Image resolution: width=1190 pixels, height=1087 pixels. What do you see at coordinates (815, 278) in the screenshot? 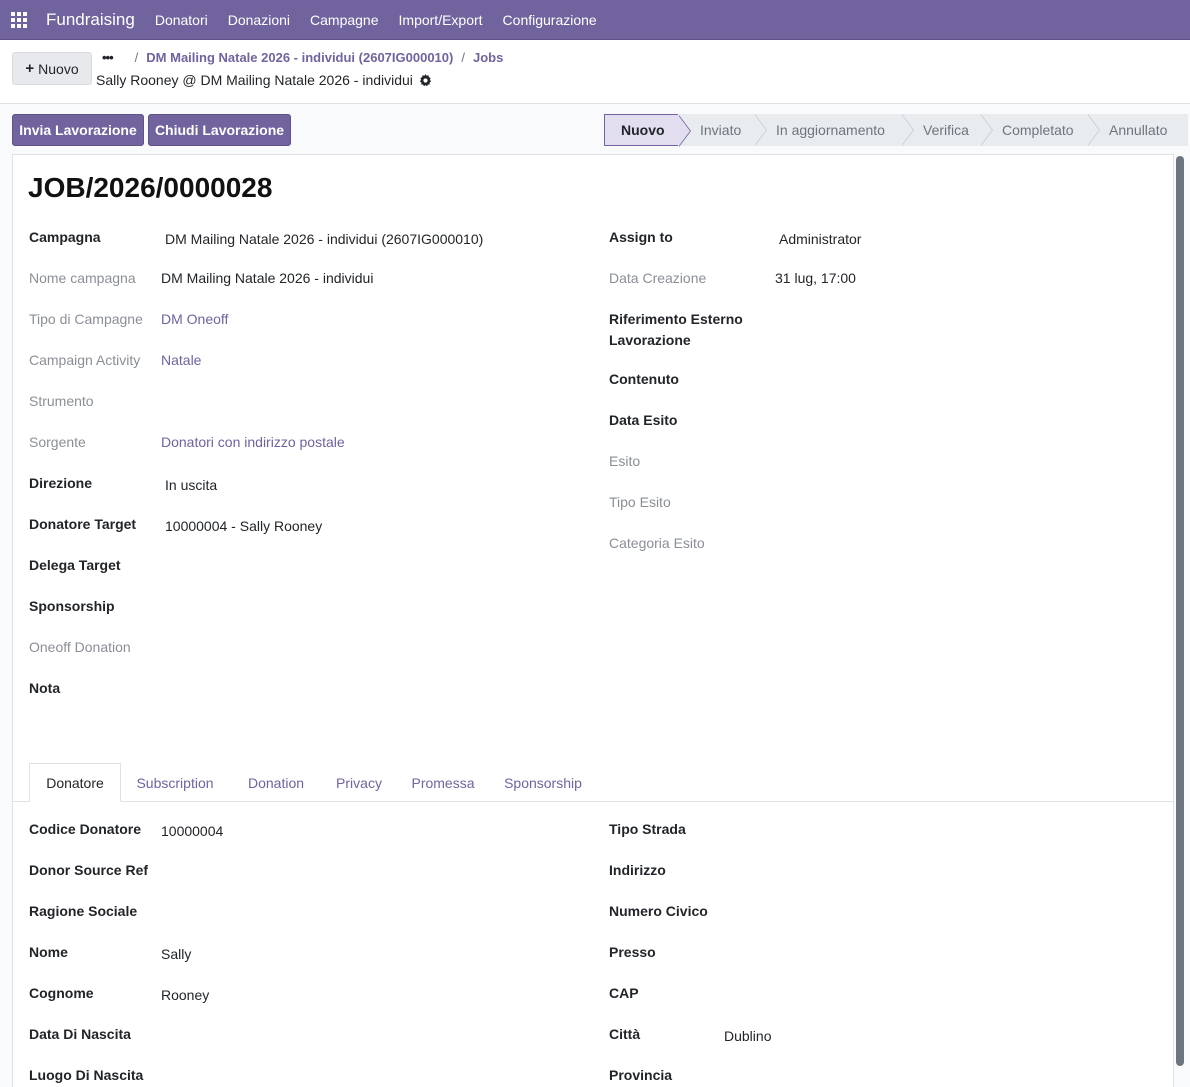
I see `field-data-creazione: 31 lug, 17:00` at bounding box center [815, 278].